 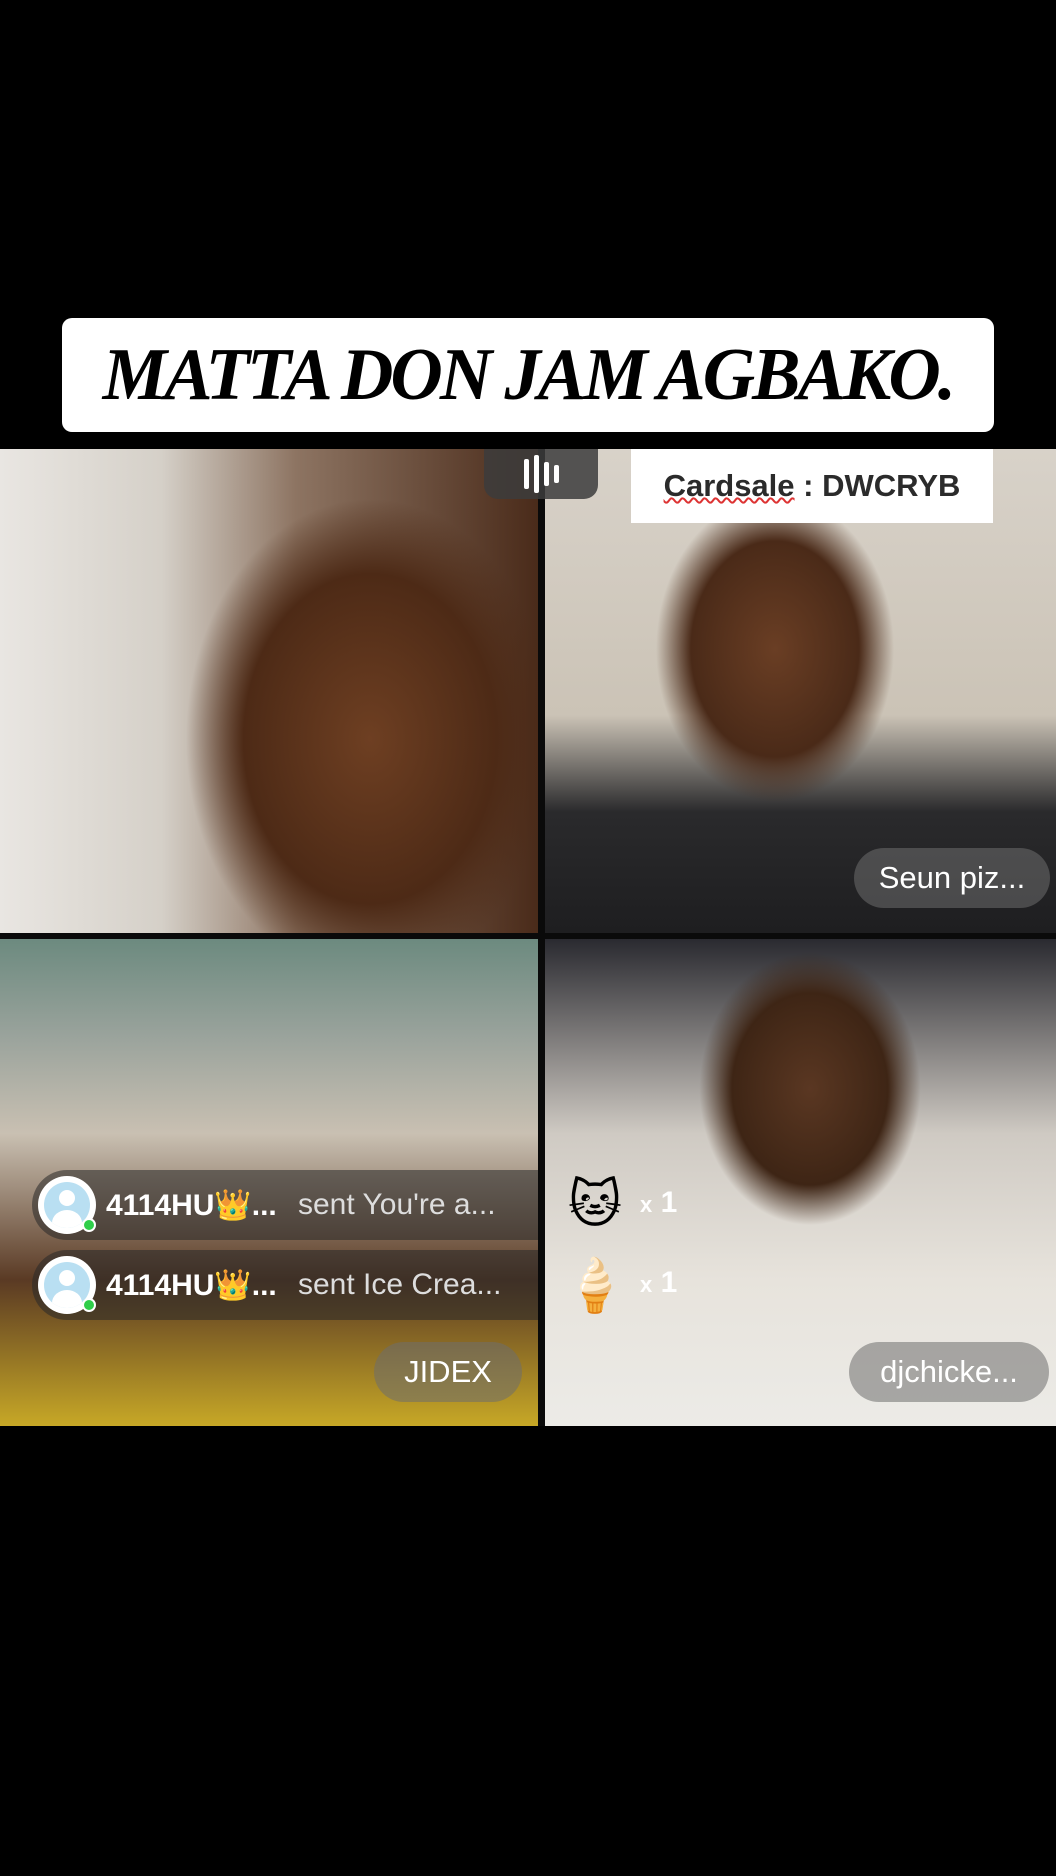 I want to click on participant-name-pill: JIDEX, so click(x=448, y=1372).